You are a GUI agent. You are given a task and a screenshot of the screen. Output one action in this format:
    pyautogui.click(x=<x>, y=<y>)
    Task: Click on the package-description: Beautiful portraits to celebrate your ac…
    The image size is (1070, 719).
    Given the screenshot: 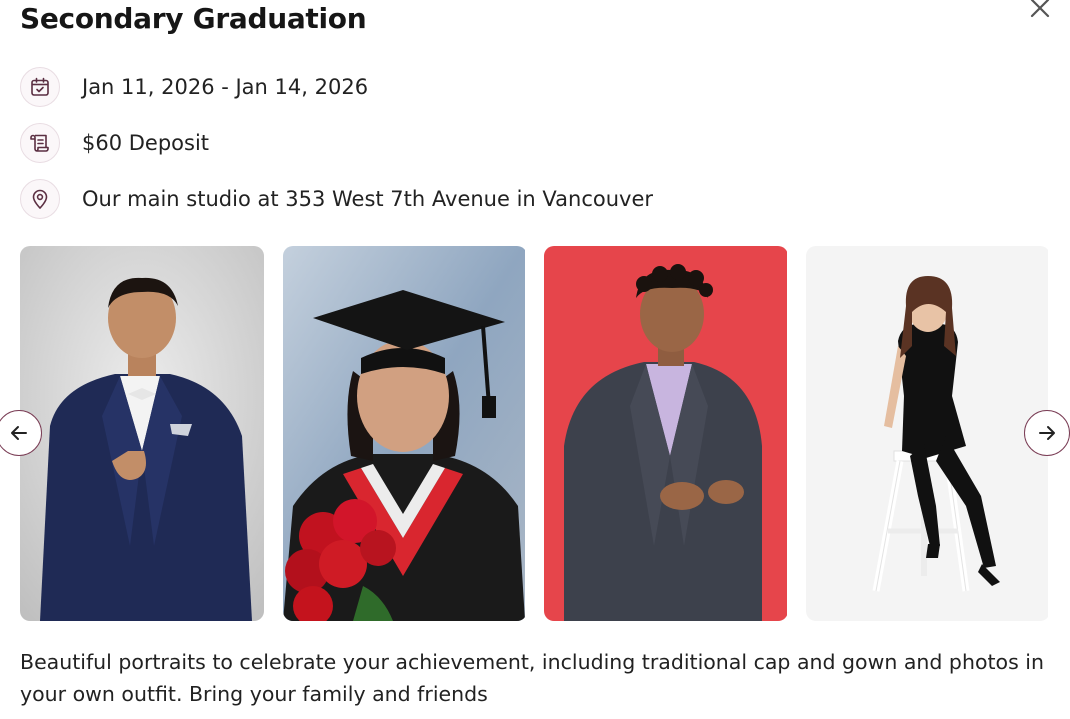 What is the action you would take?
    pyautogui.click(x=532, y=678)
    